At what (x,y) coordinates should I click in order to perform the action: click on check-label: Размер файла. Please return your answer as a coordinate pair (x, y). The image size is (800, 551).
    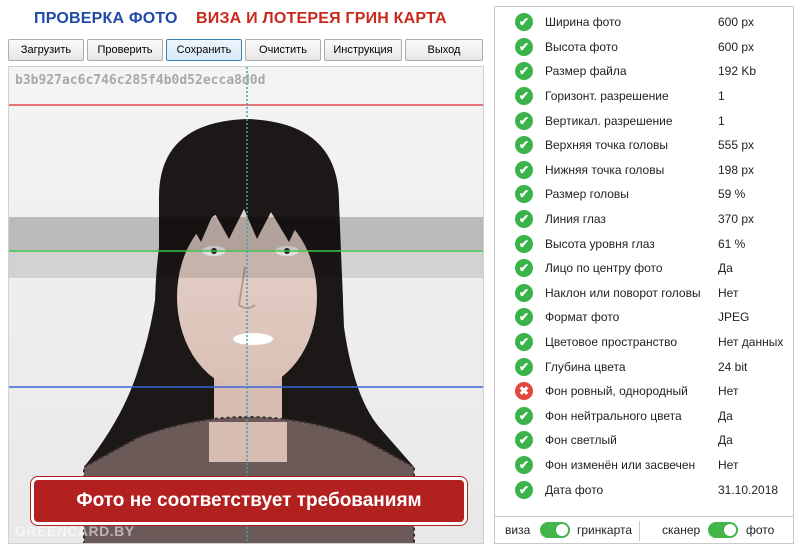
    Looking at the image, I should click on (586, 71).